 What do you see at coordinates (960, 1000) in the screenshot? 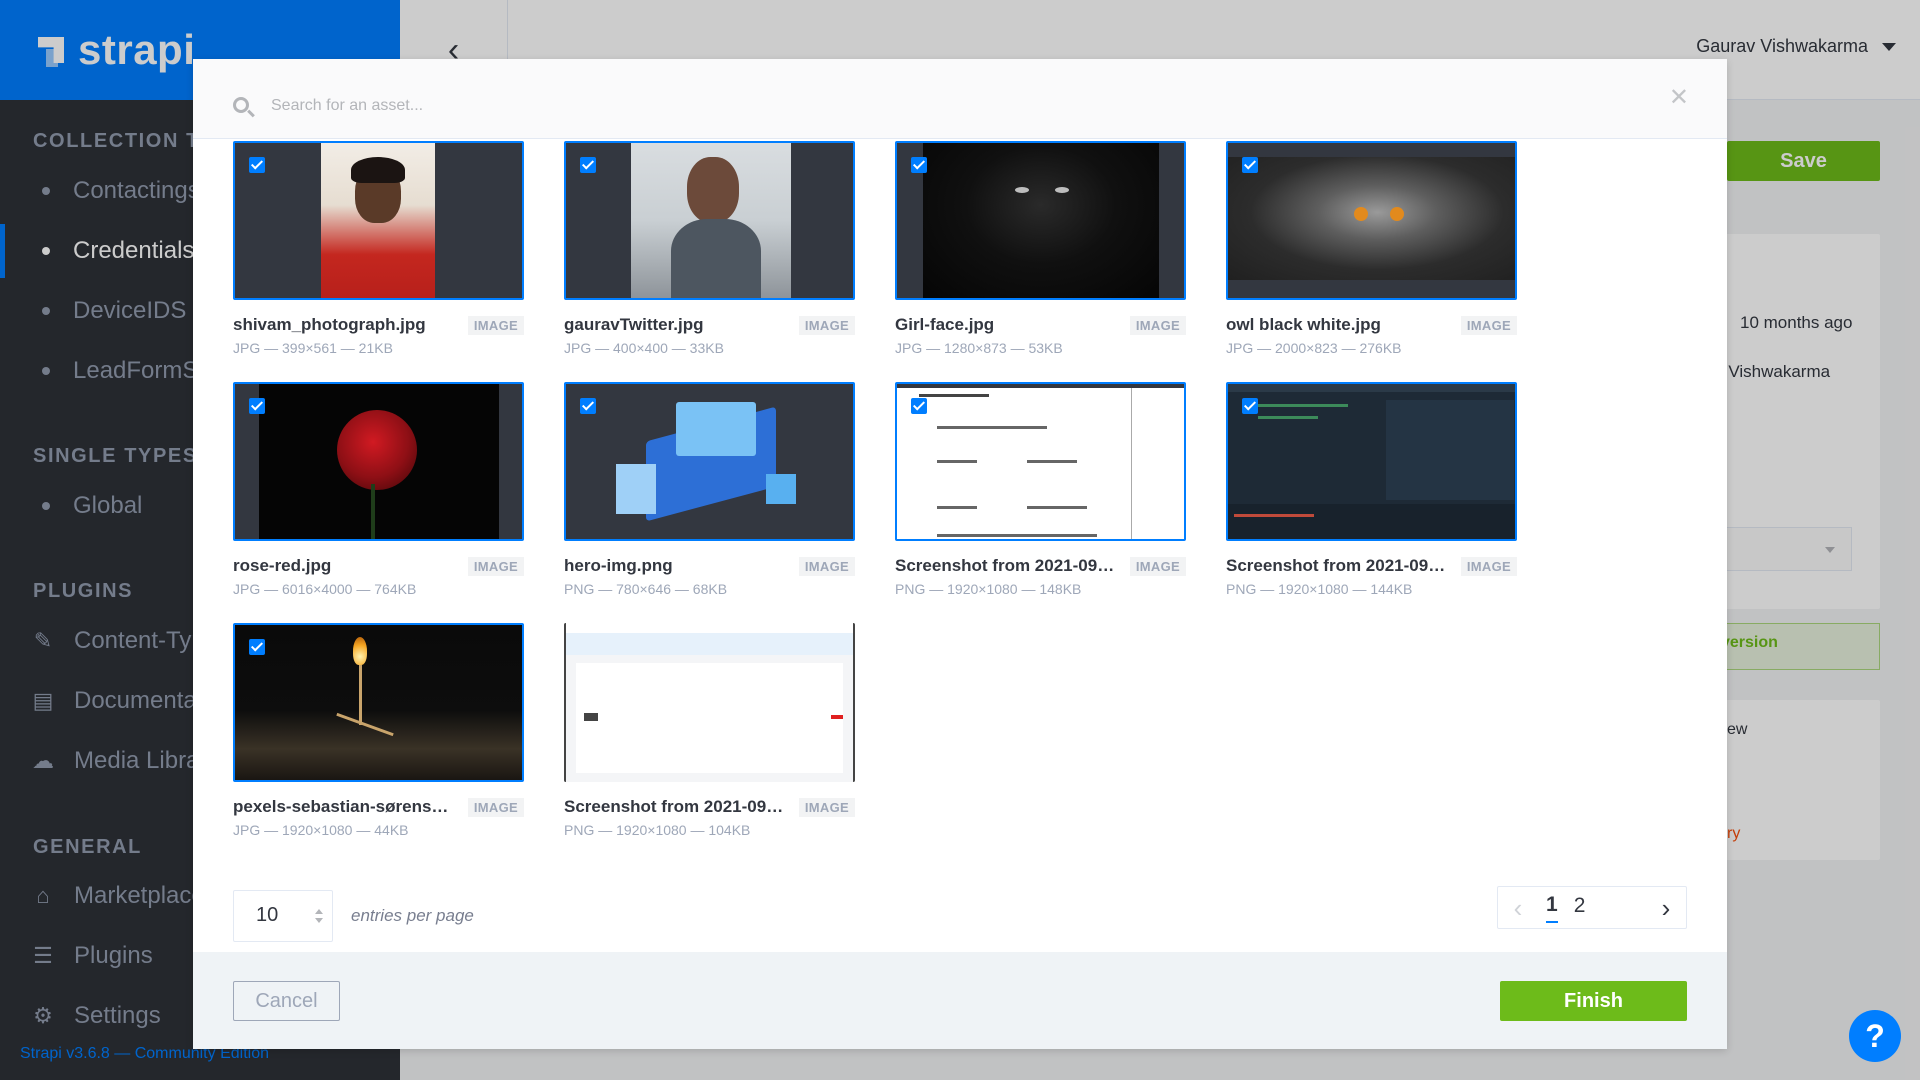
I see `modal-footer: Cancel Finish` at bounding box center [960, 1000].